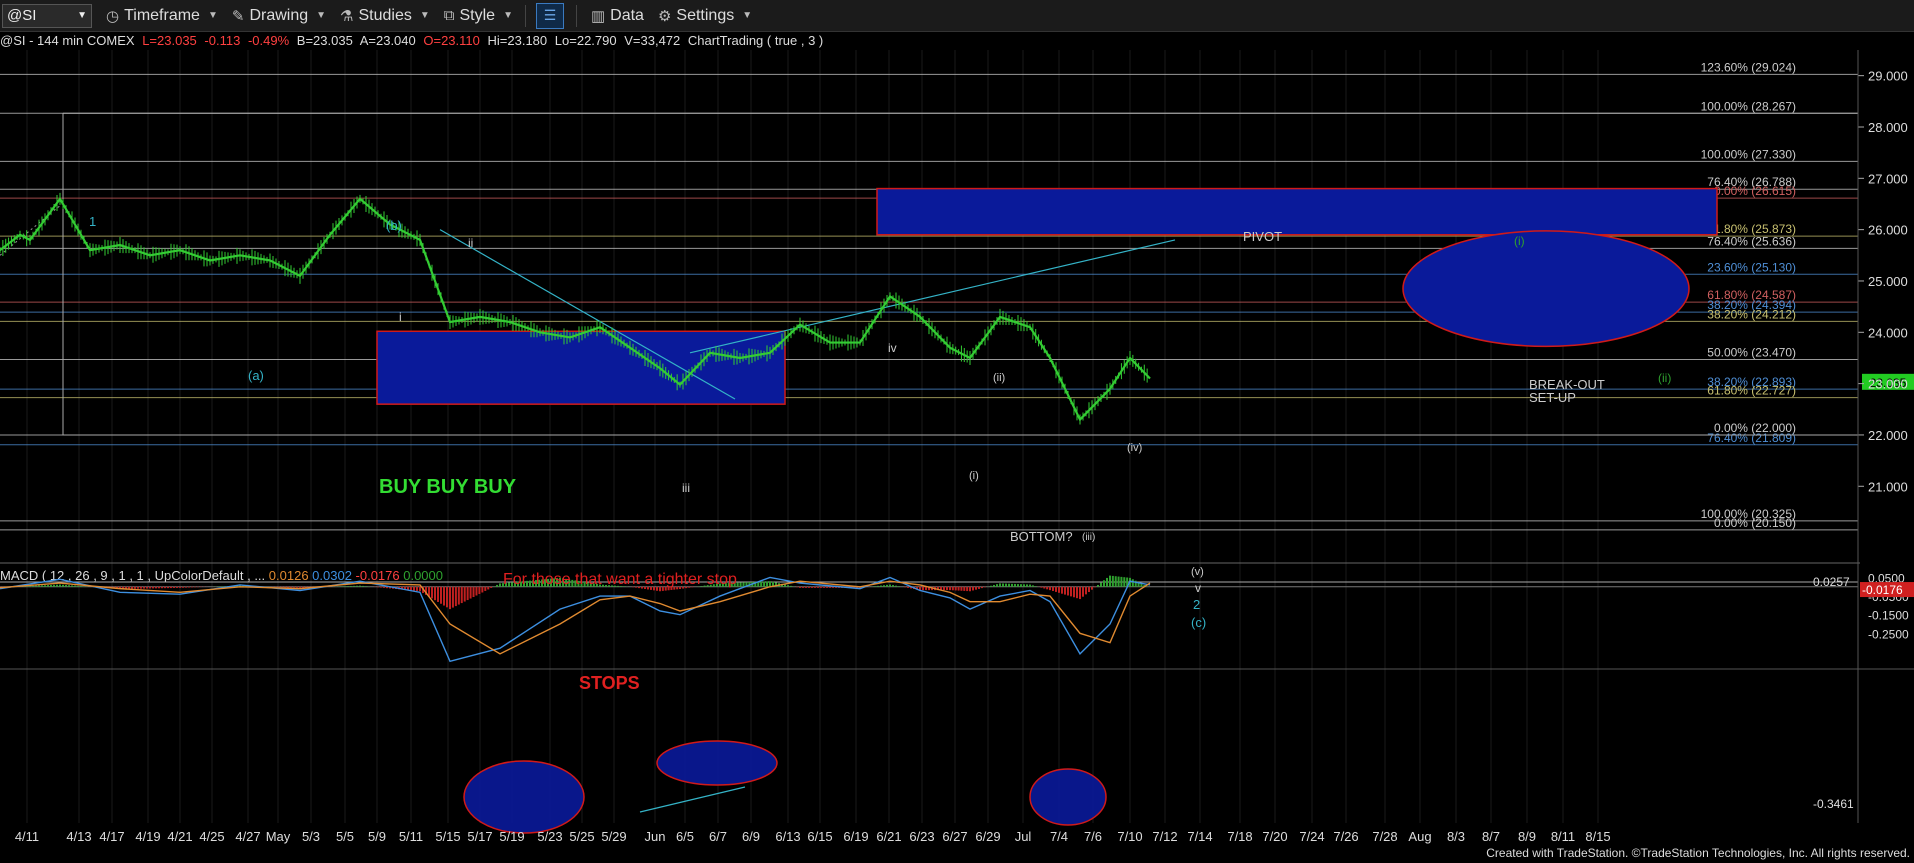 This screenshot has width=1914, height=863. Describe the element at coordinates (686, 488) in the screenshot. I see `wave-label: iii` at that location.